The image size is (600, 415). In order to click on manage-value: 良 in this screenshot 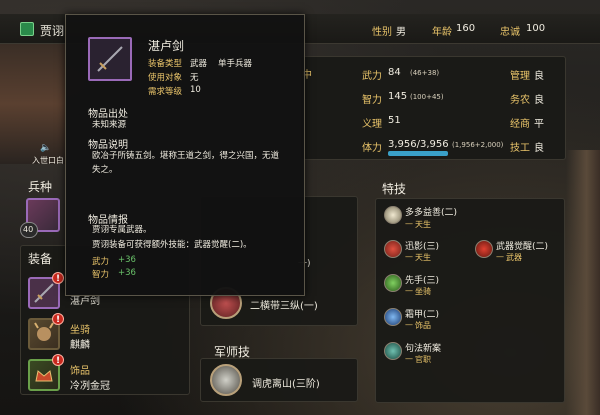, I will do `click(539, 76)`.